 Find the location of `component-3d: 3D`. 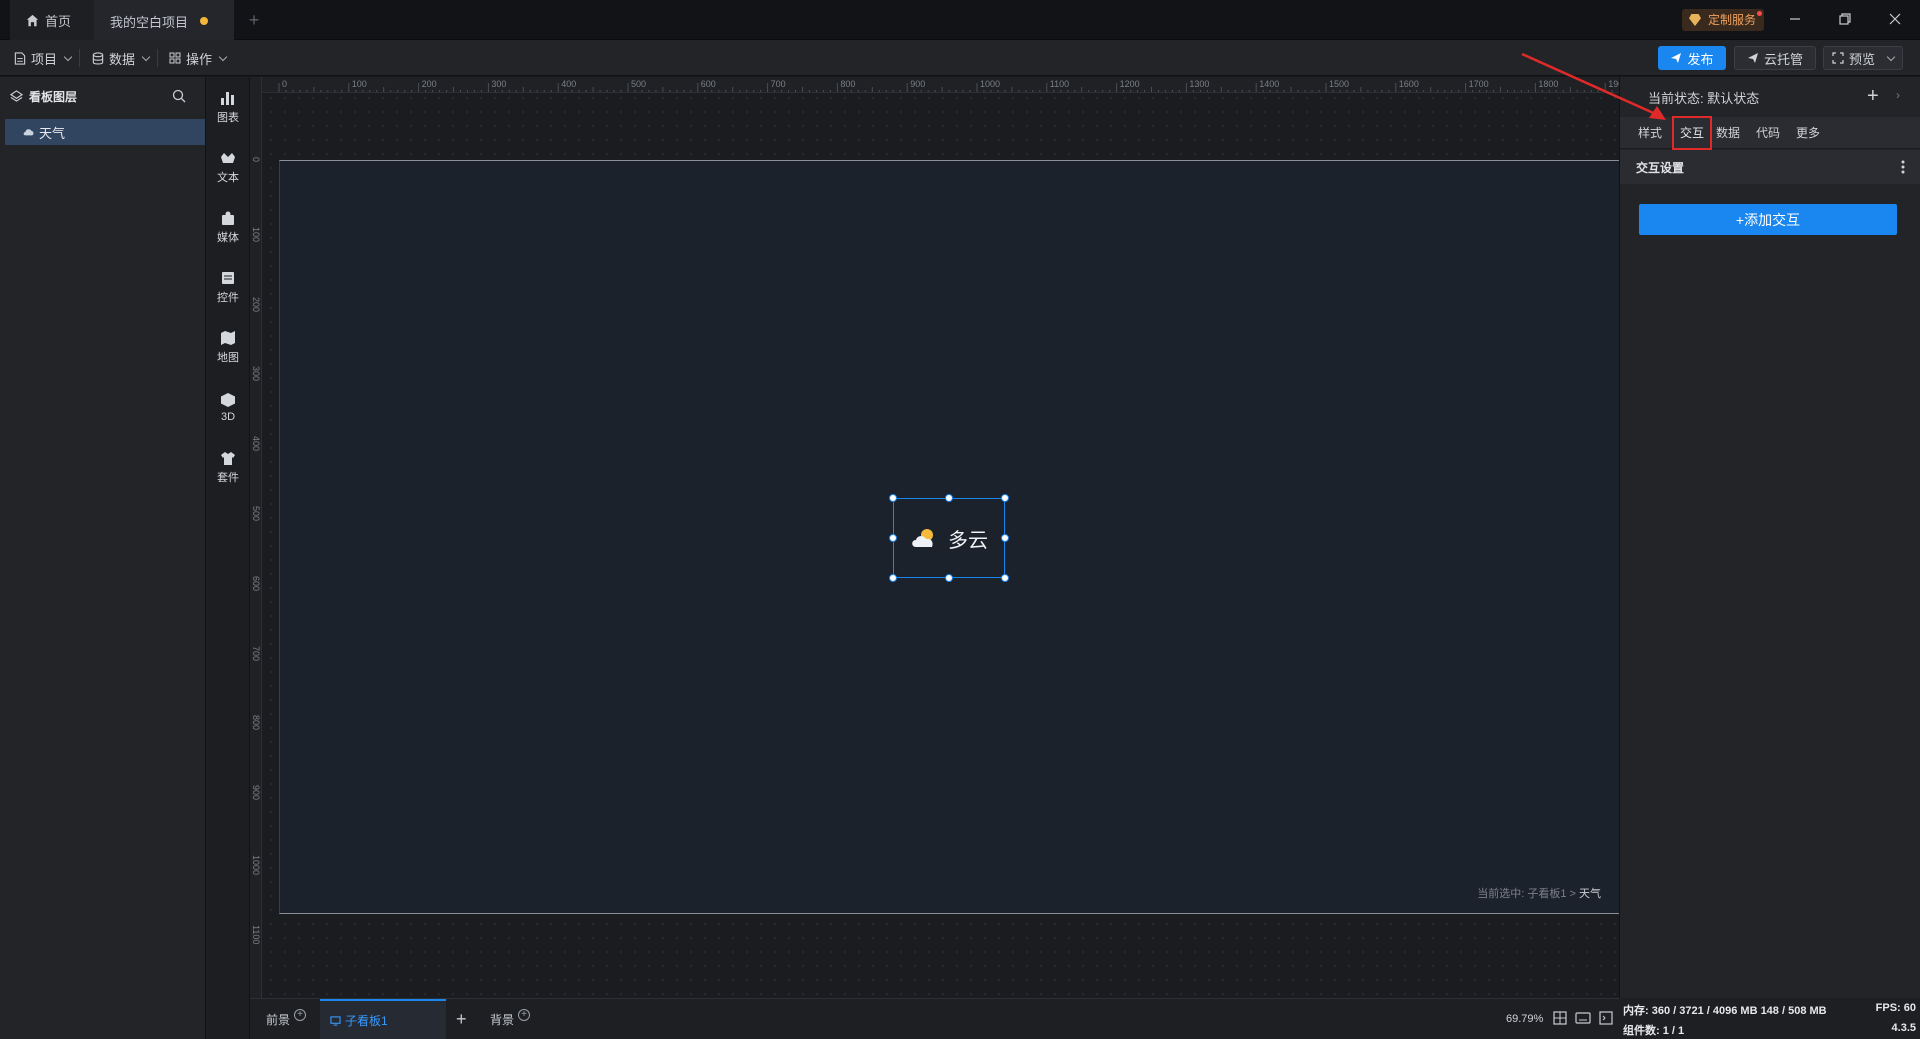

component-3d: 3D is located at coordinates (228, 407).